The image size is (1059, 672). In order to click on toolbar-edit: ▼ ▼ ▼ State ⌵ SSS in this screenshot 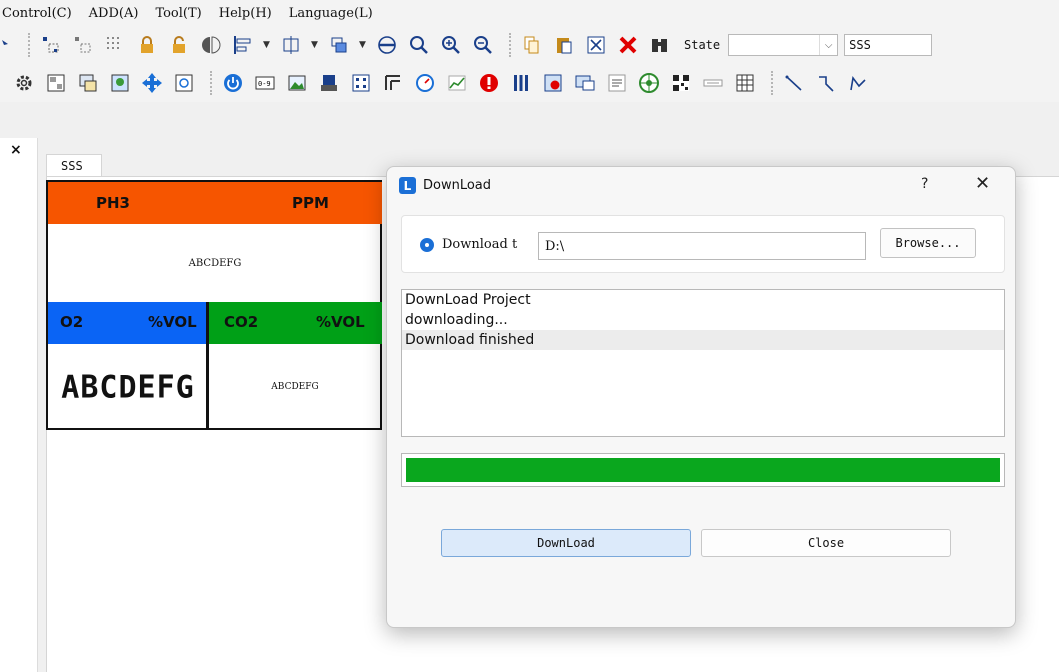, I will do `click(529, 45)`.